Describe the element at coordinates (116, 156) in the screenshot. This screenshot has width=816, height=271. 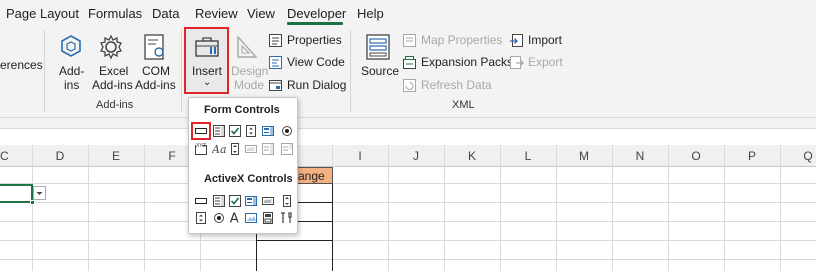
I see `column-header-e: E` at that location.